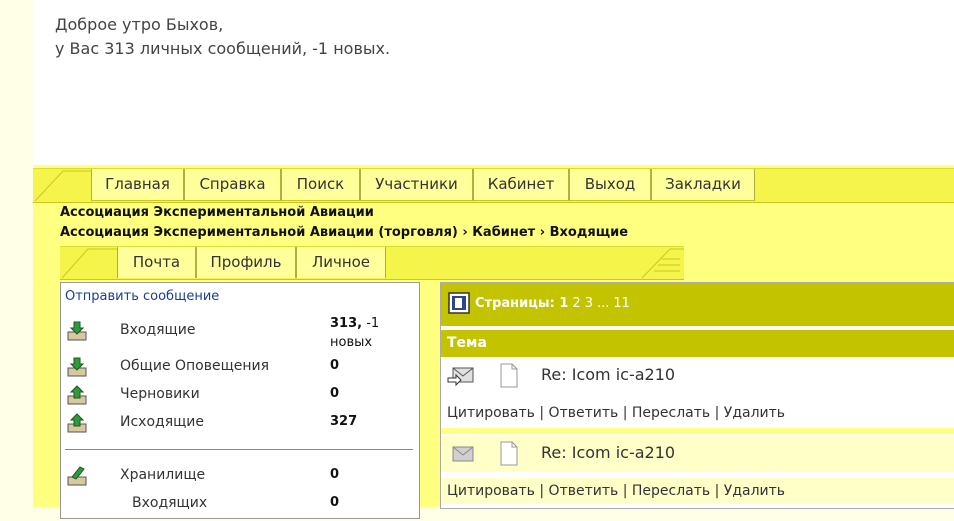  Describe the element at coordinates (162, 422) in the screenshot. I see `folder-name: Исходящие` at that location.